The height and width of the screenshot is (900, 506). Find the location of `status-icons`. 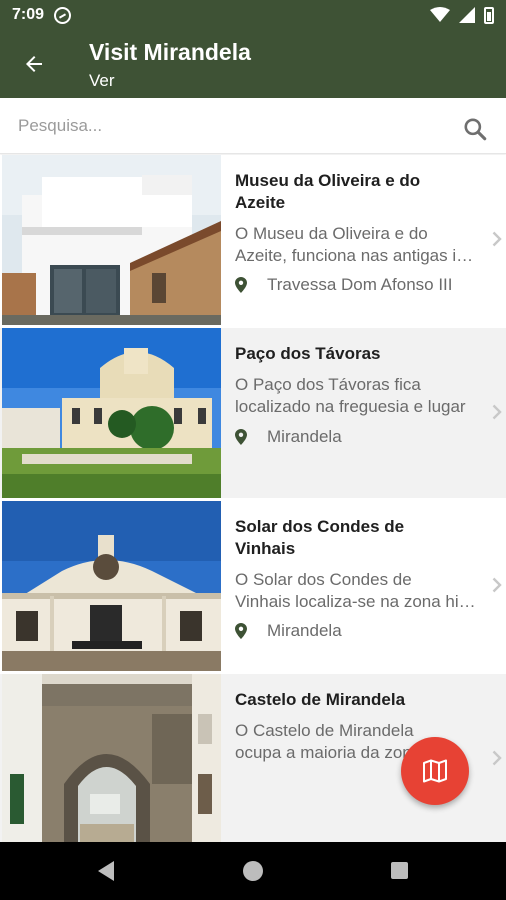

status-icons is located at coordinates (462, 15).